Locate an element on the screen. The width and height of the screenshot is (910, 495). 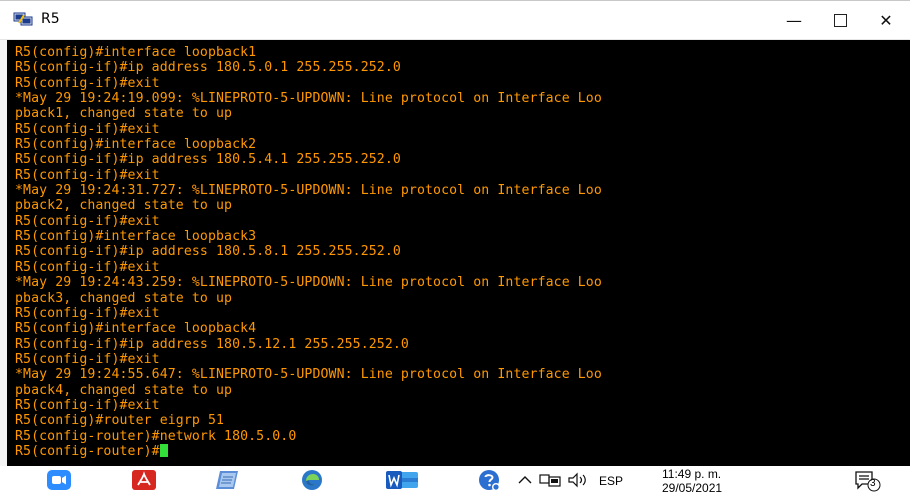
speaker-icon is located at coordinates (577, 480).